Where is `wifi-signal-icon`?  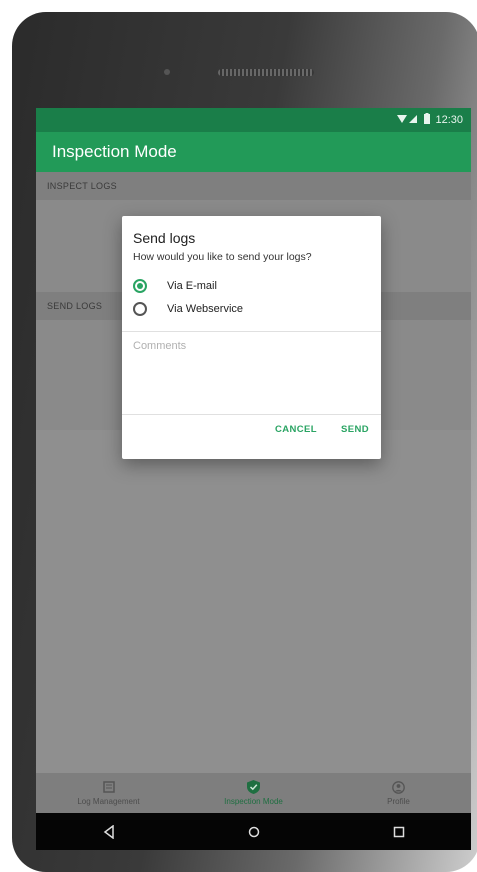 wifi-signal-icon is located at coordinates (408, 120).